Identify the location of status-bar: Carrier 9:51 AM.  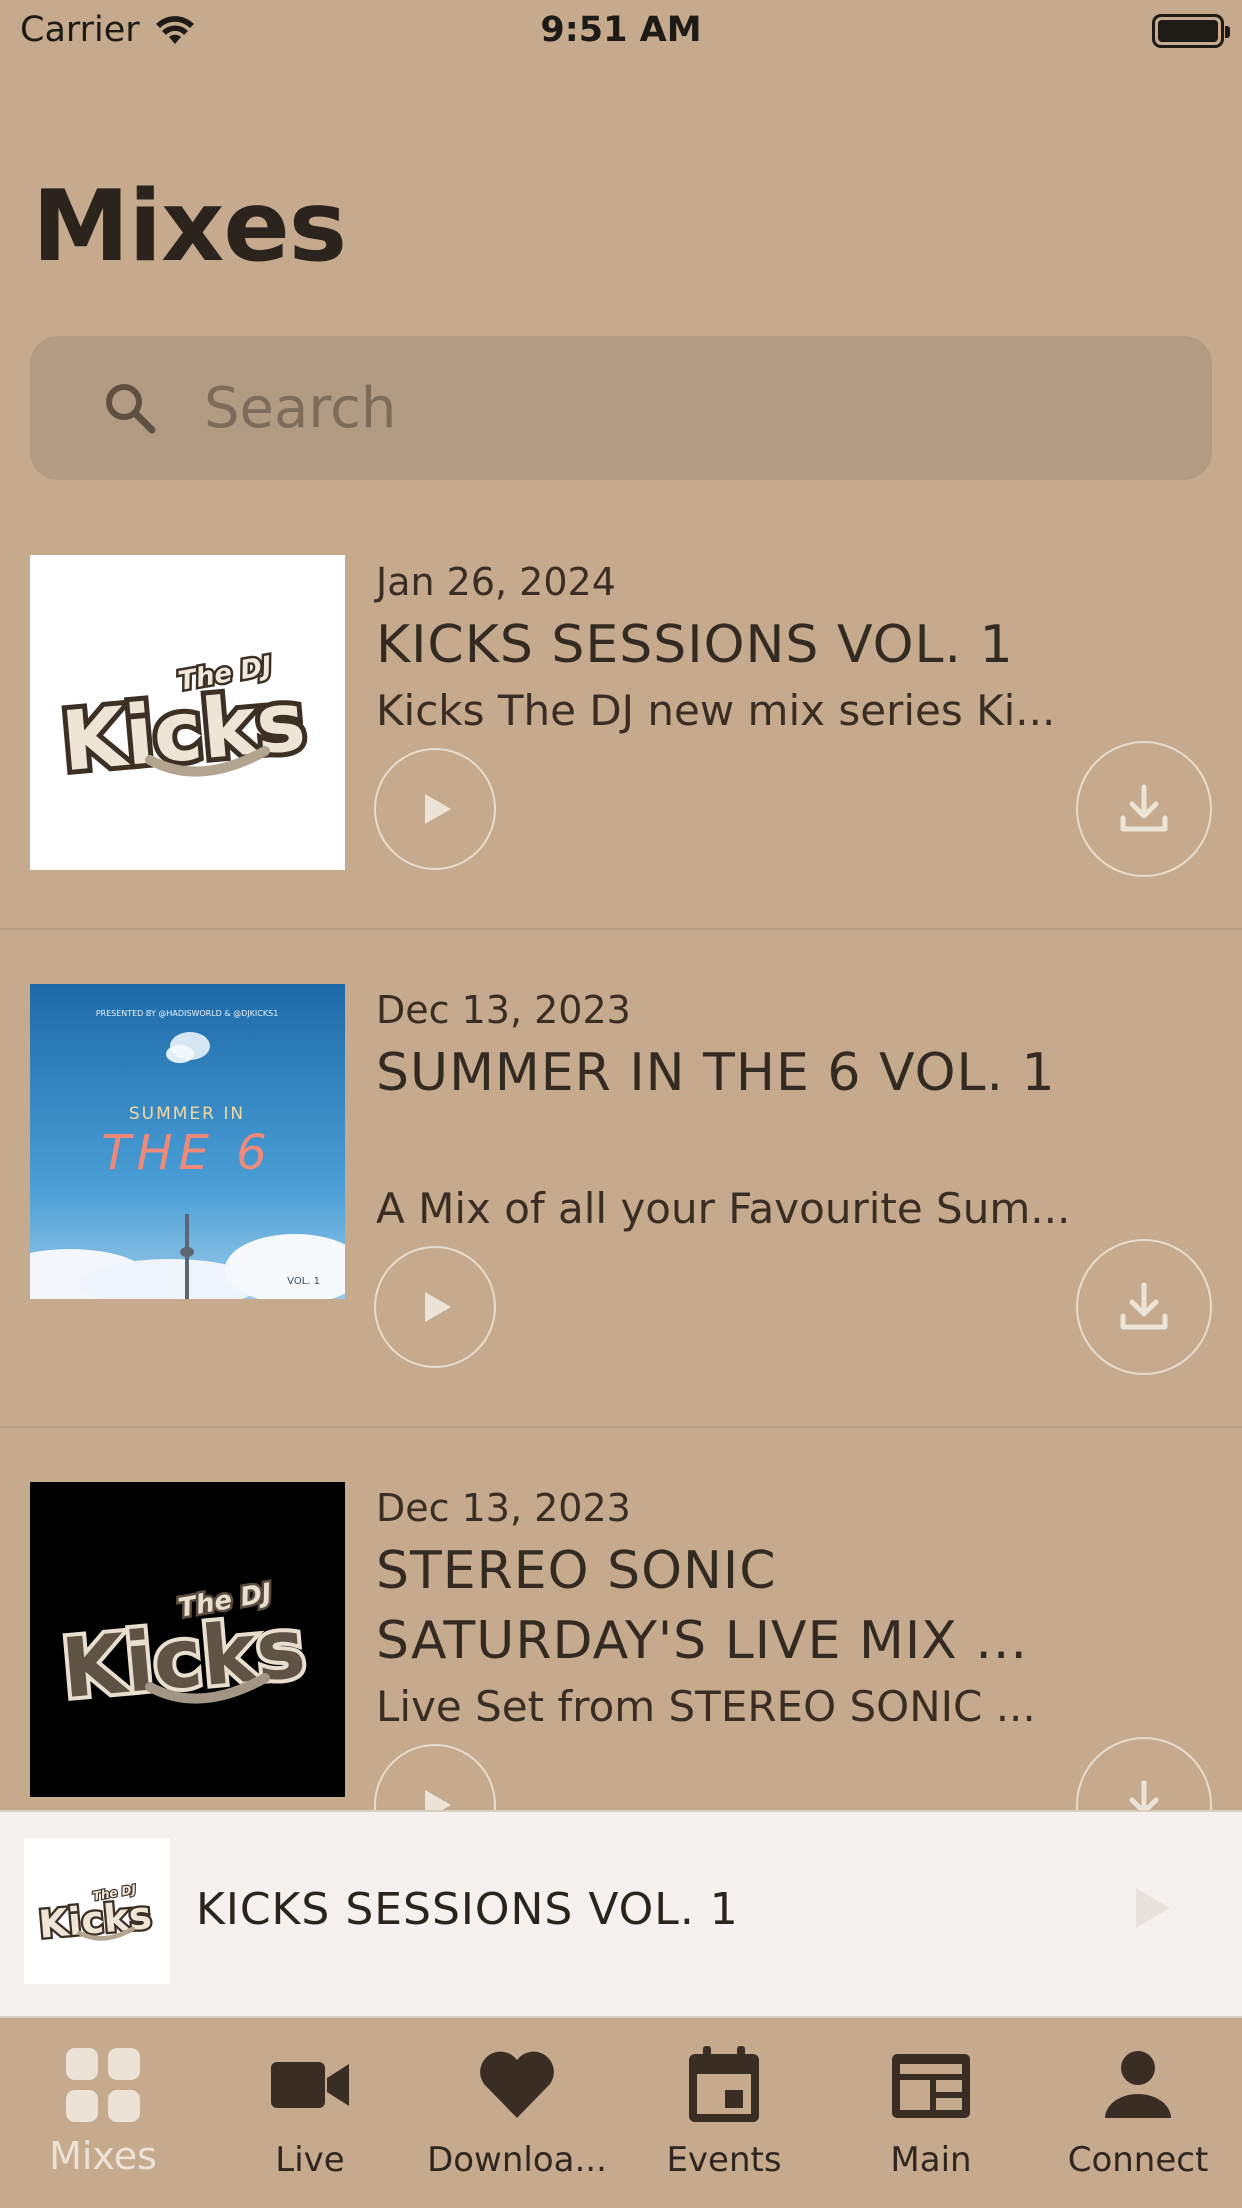
(621, 31).